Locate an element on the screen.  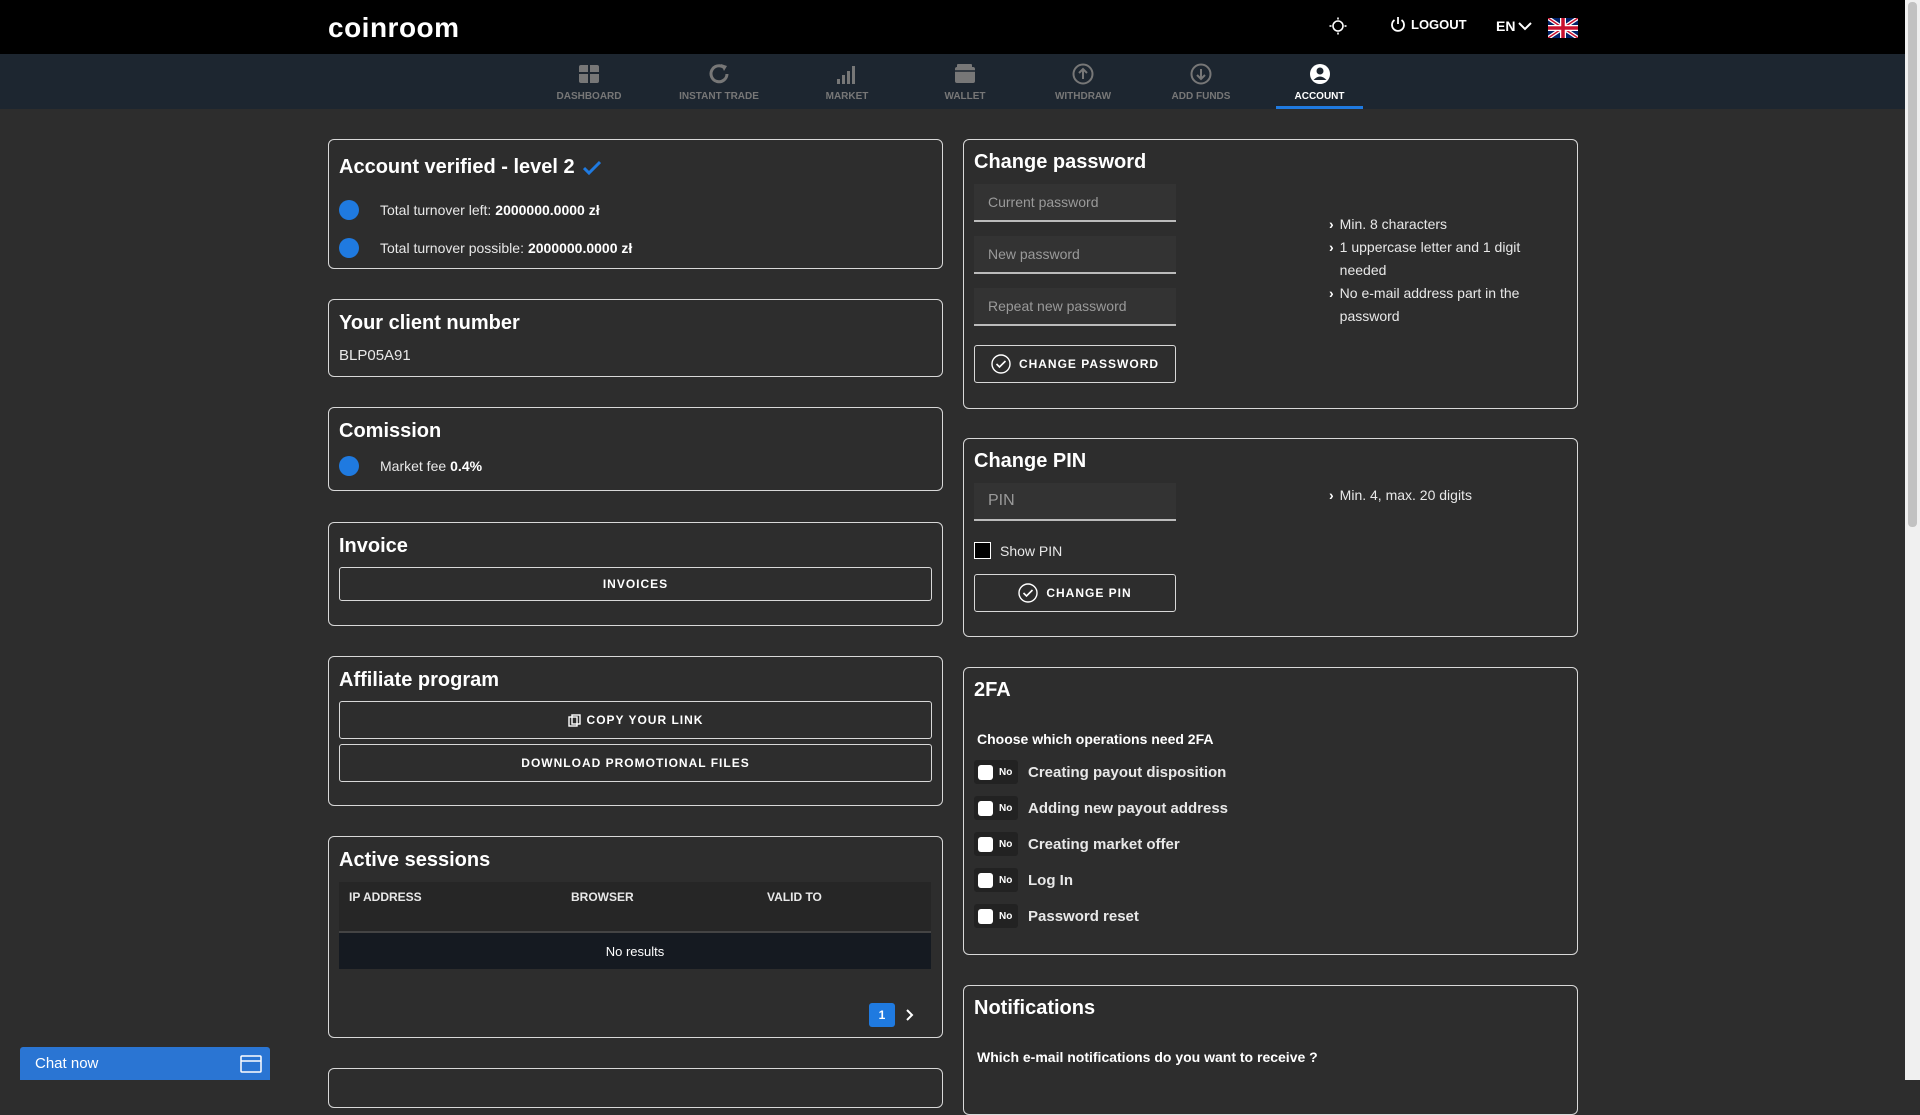
chat-now-label: Chat now is located at coordinates (67, 1063).